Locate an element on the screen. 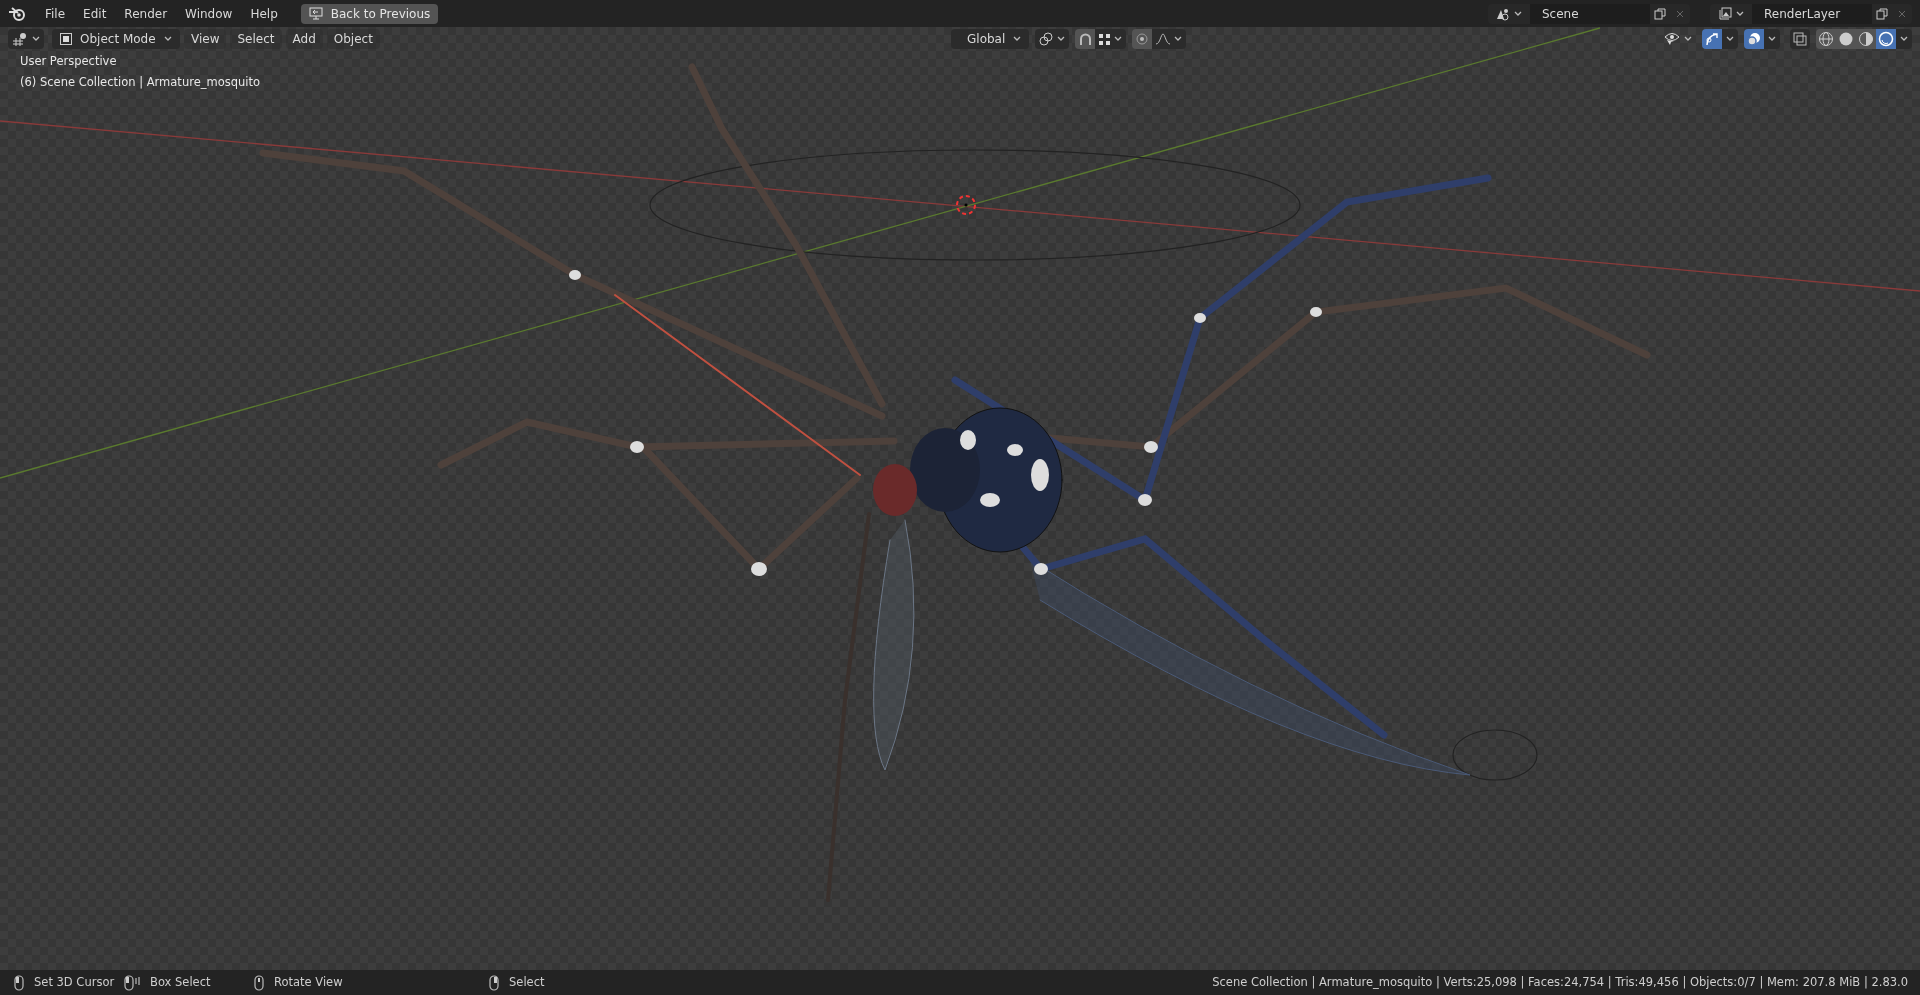 This screenshot has width=1920, height=995. gizmo-dropdown is located at coordinates (1730, 39).